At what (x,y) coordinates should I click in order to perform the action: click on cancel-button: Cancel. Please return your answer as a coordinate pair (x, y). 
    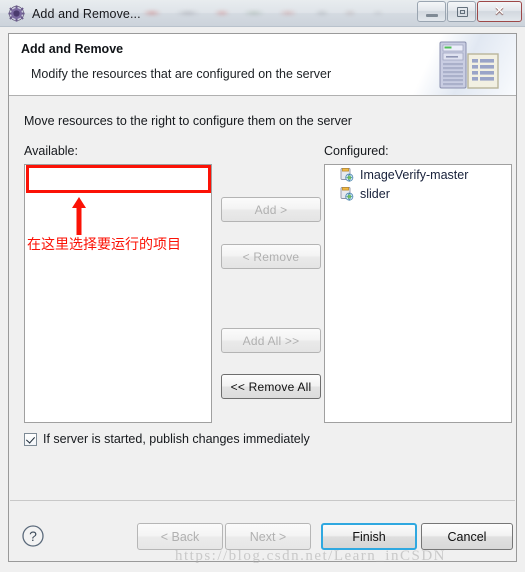
    Looking at the image, I should click on (467, 536).